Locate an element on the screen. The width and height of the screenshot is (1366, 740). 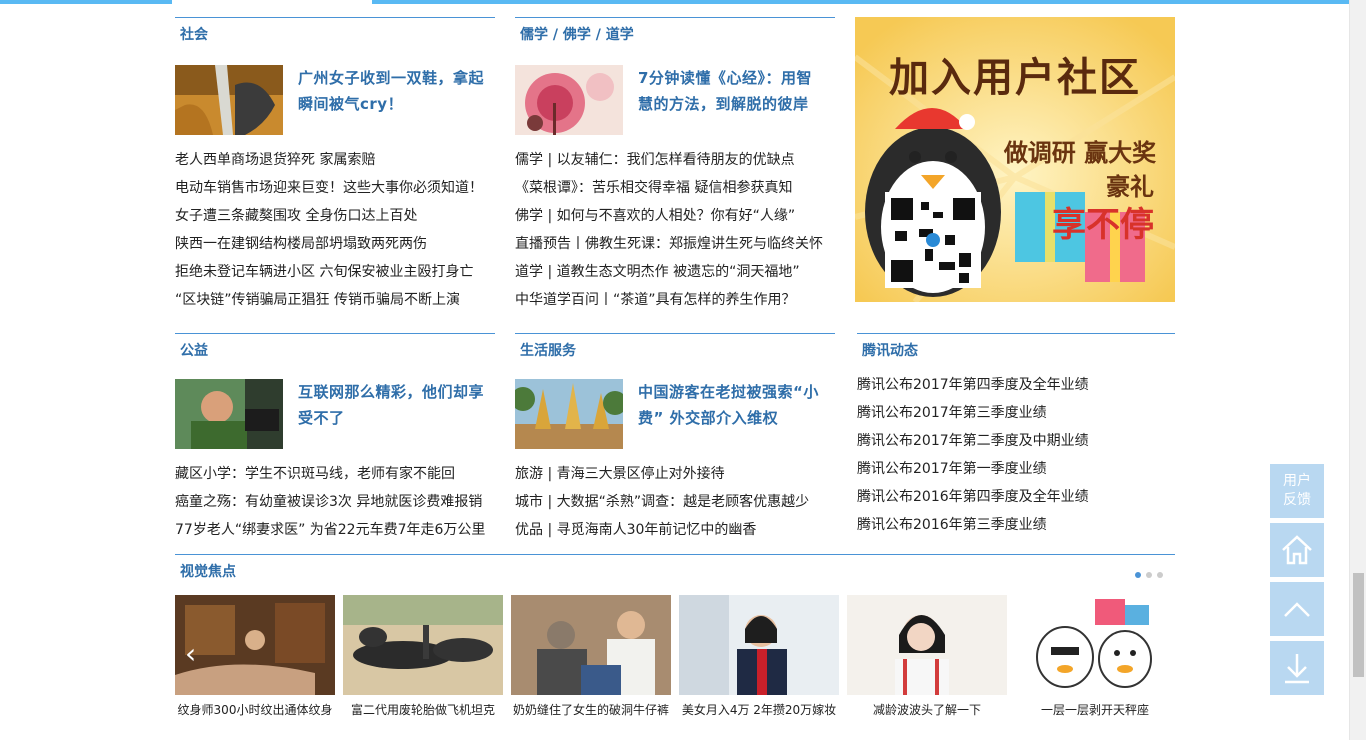
news-item: 旅游 | 青海三大景区停止对外接待 is located at coordinates (675, 474).